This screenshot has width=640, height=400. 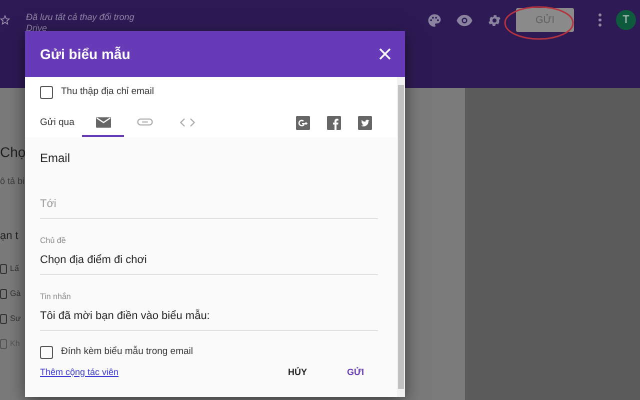 I want to click on star-icon, so click(x=5, y=20).